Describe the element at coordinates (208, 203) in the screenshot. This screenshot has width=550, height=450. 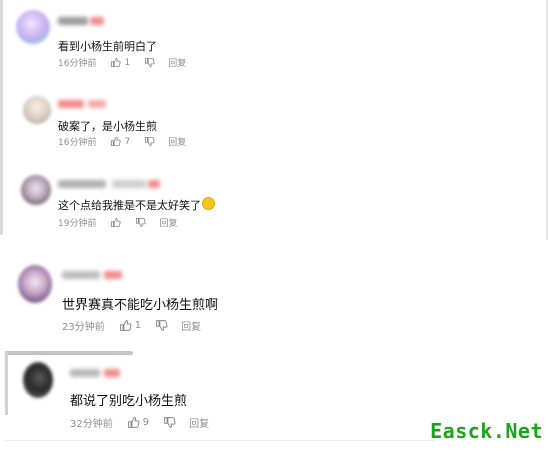
I see `laughing-emoji-icon` at that location.